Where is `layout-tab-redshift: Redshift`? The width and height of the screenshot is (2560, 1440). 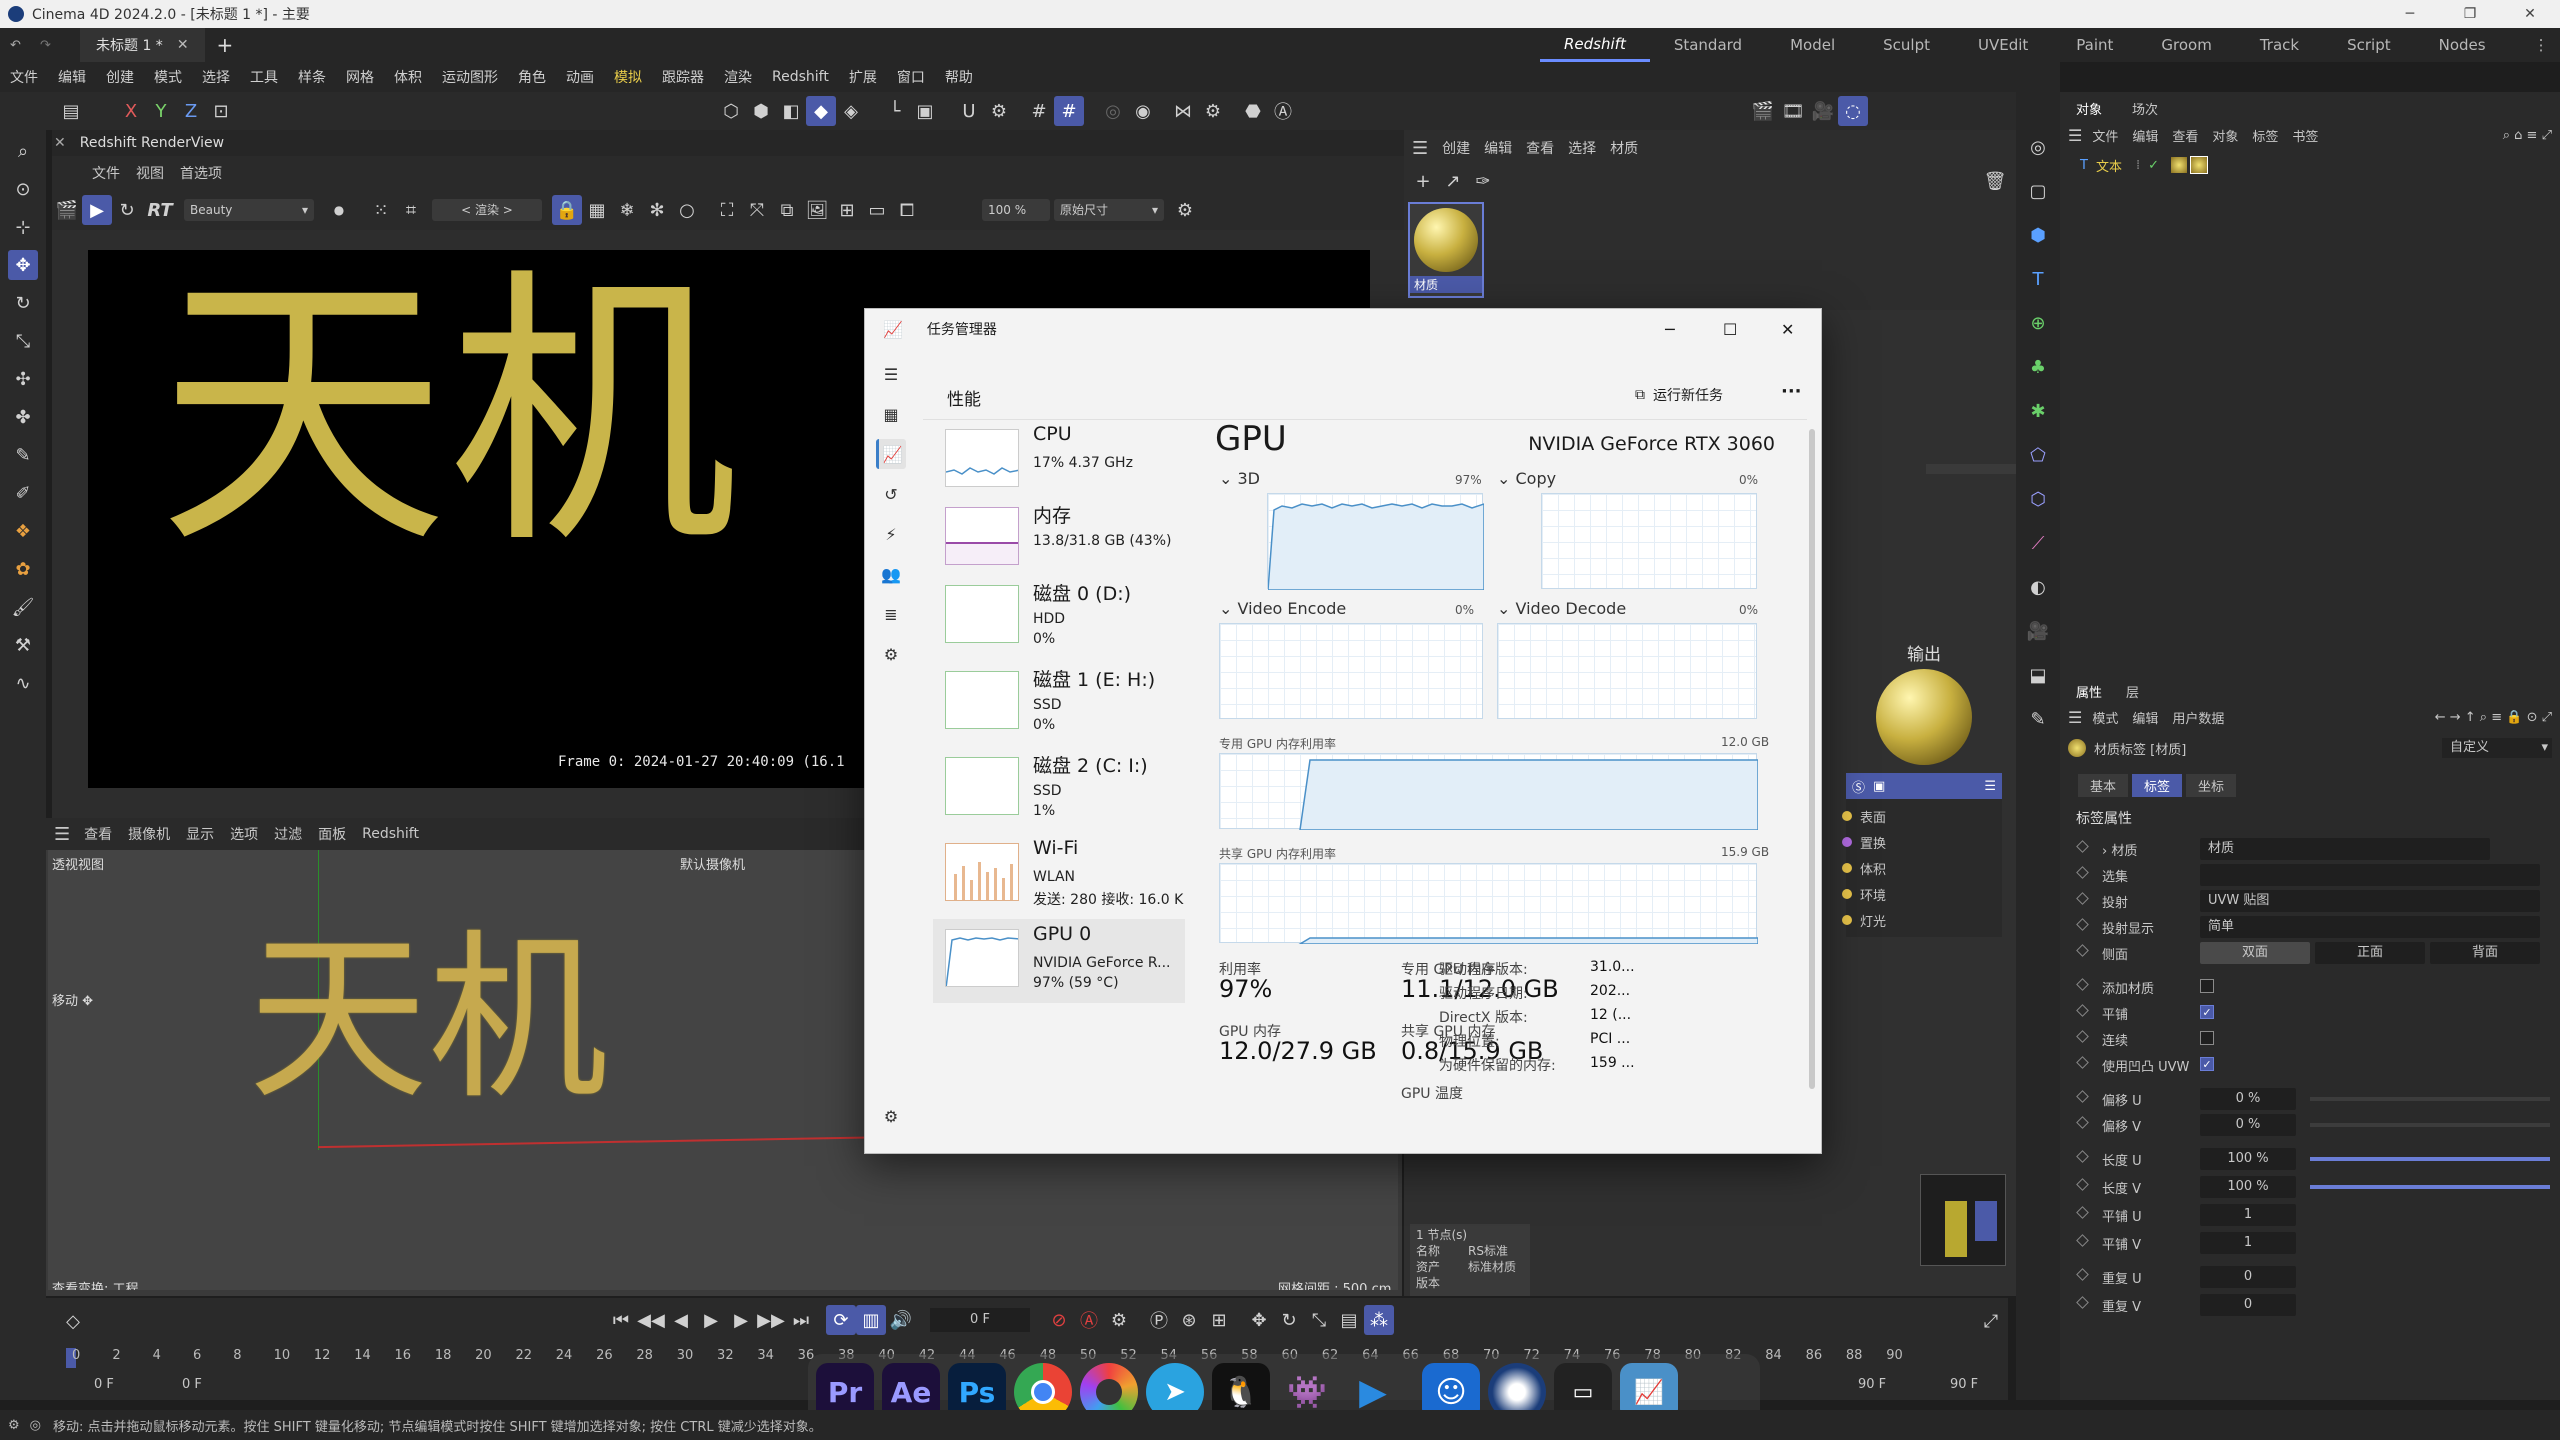
layout-tab-redshift: Redshift is located at coordinates (1595, 45).